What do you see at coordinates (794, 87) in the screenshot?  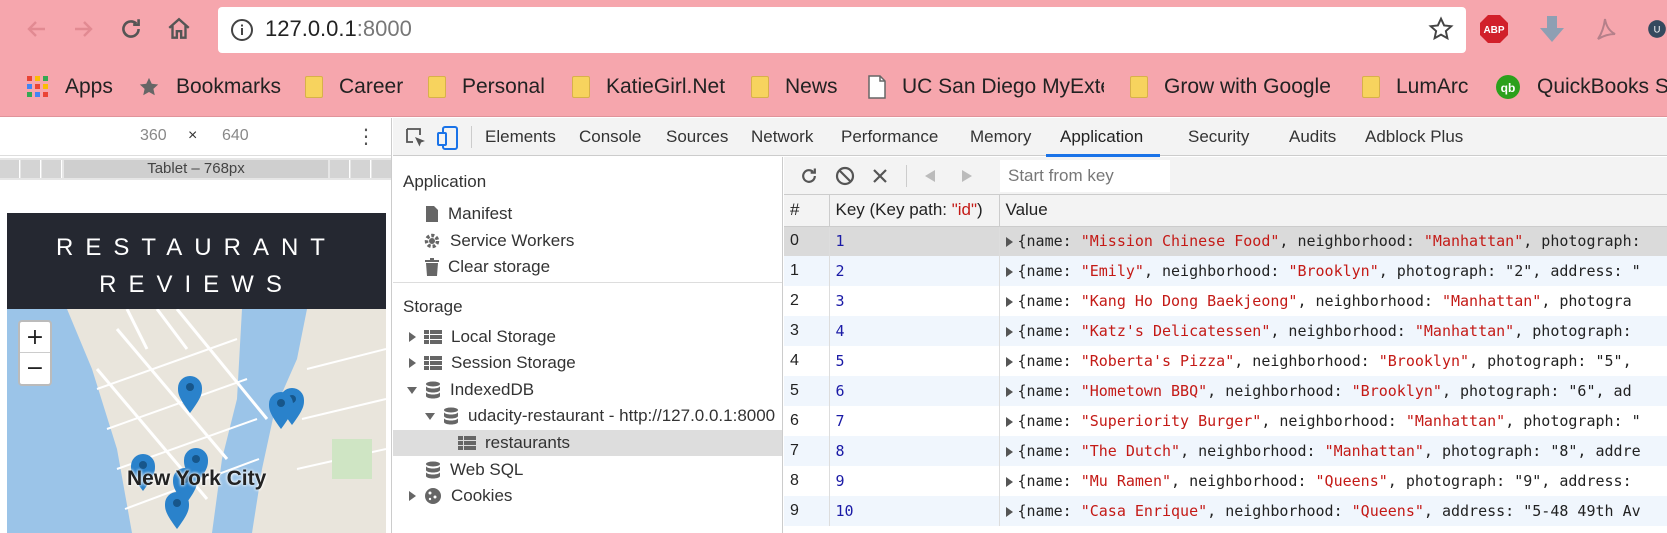 I see `bookmark-news: News` at bounding box center [794, 87].